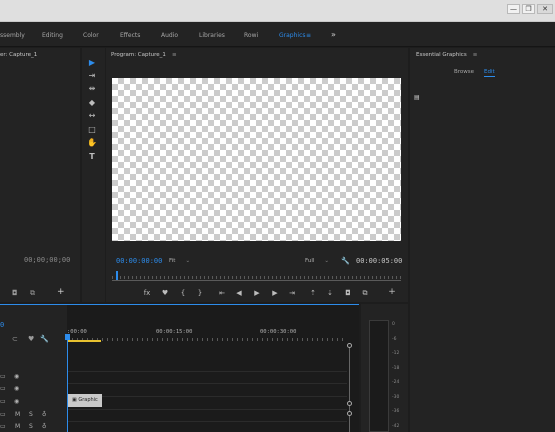 The image size is (555, 432). I want to click on time-ruler: :00:00 00:00:15:00 00:00:30:00, so click(207, 334).